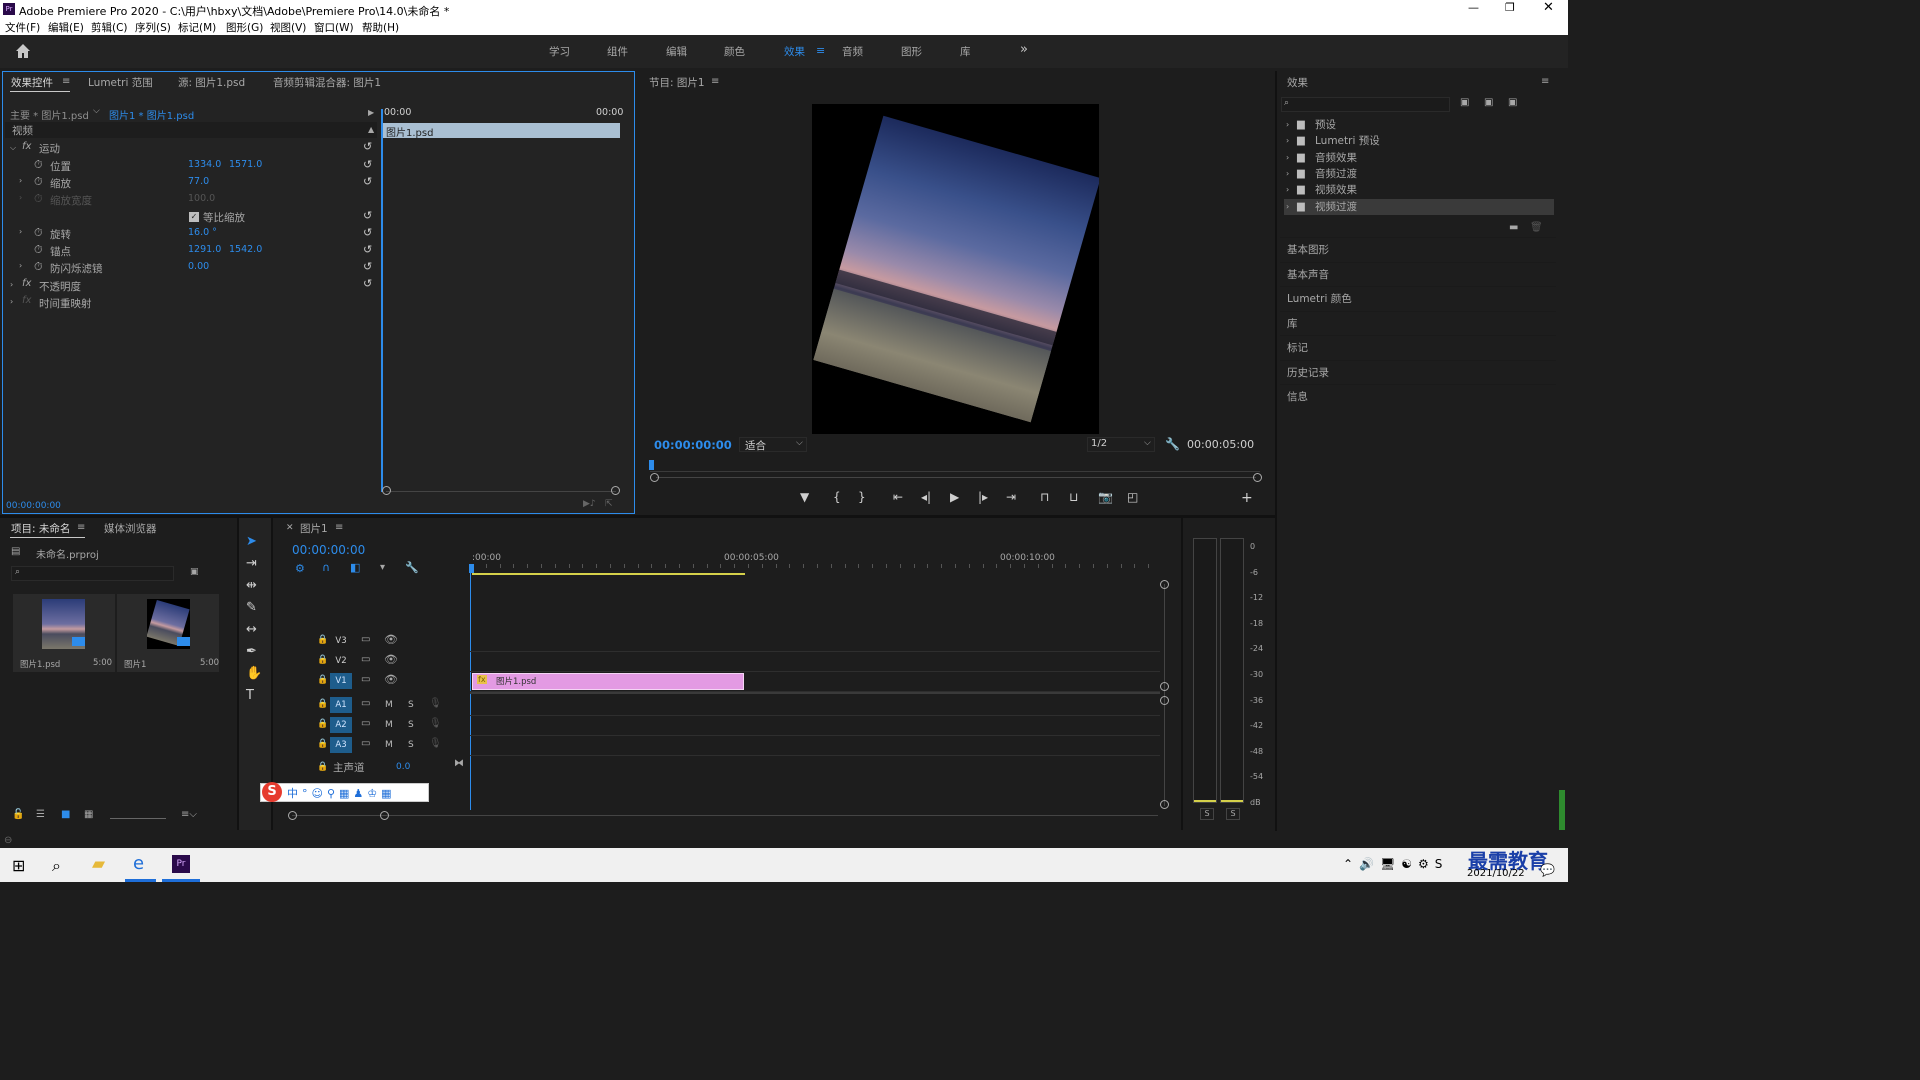 This screenshot has height=1080, width=1920. What do you see at coordinates (288, 27) in the screenshot?
I see `menu-item-6: 视图(V)` at bounding box center [288, 27].